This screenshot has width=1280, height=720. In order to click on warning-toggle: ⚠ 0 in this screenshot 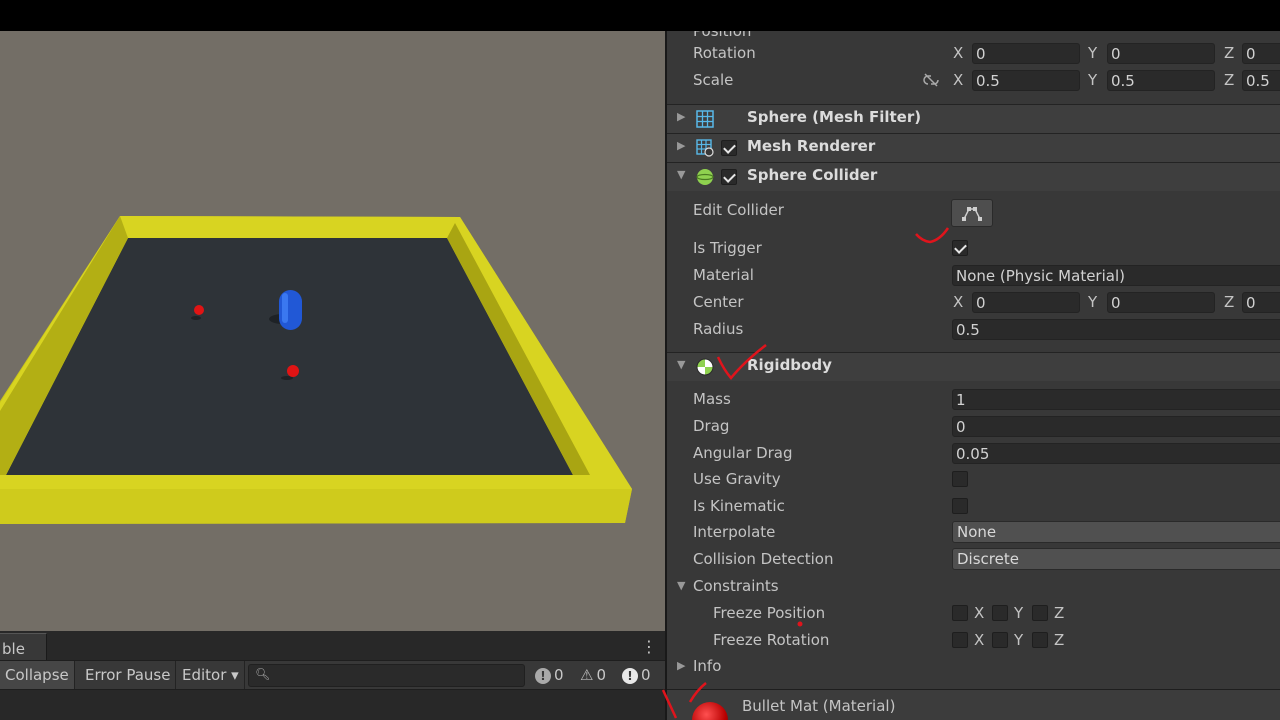, I will do `click(593, 675)`.